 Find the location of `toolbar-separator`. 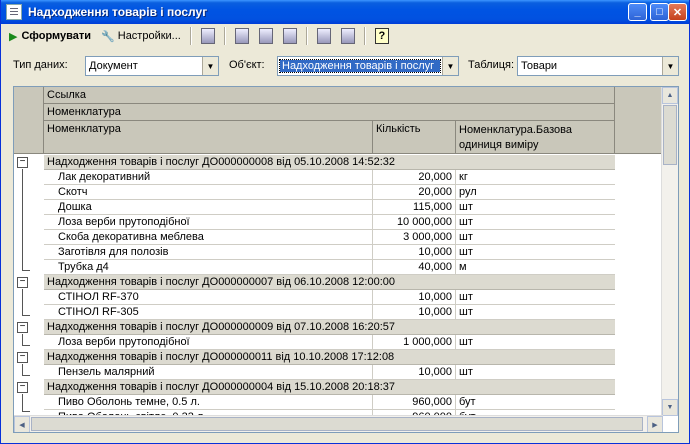

toolbar-separator is located at coordinates (364, 36).